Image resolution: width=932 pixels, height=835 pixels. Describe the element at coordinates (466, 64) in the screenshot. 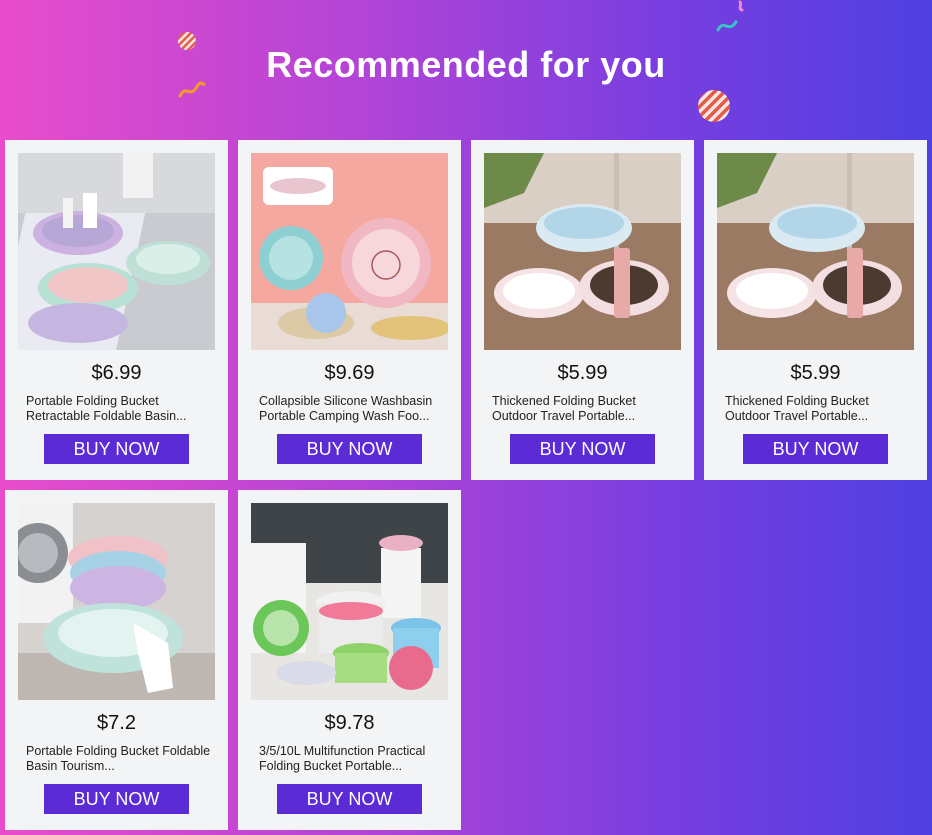

I see `page-title: Recommended for you` at that location.